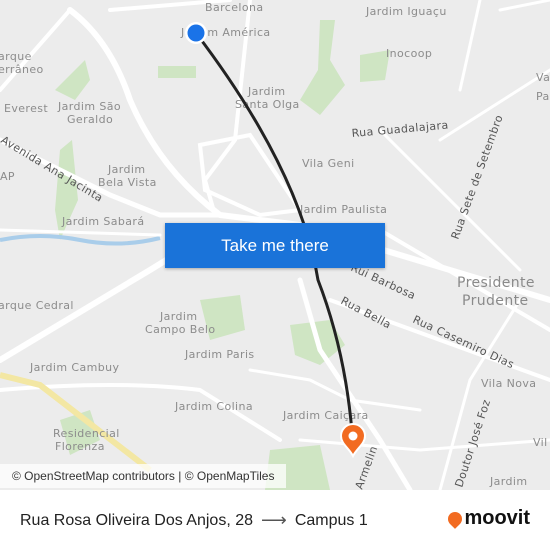 This screenshot has height=550, width=550. What do you see at coordinates (80, 240) in the screenshot?
I see `water` at bounding box center [80, 240].